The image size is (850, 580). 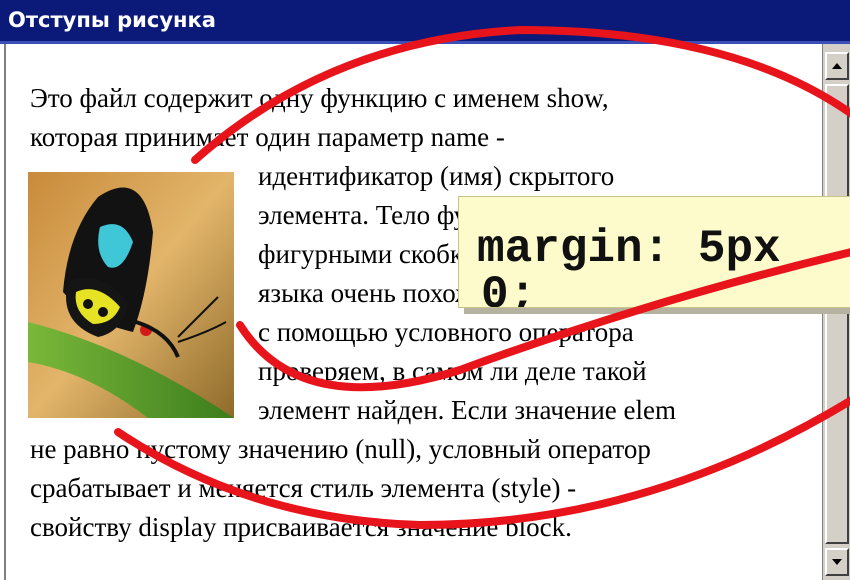 I want to click on vertical-scrollbar, so click(x=836, y=312).